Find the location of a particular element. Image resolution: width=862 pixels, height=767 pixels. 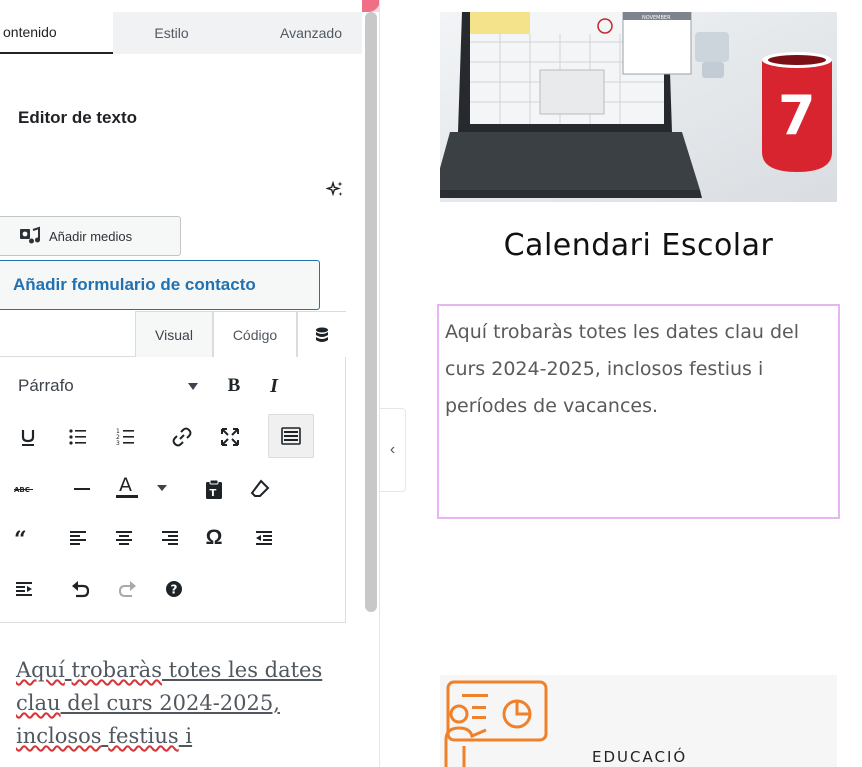

tab-code: Código is located at coordinates (255, 334).